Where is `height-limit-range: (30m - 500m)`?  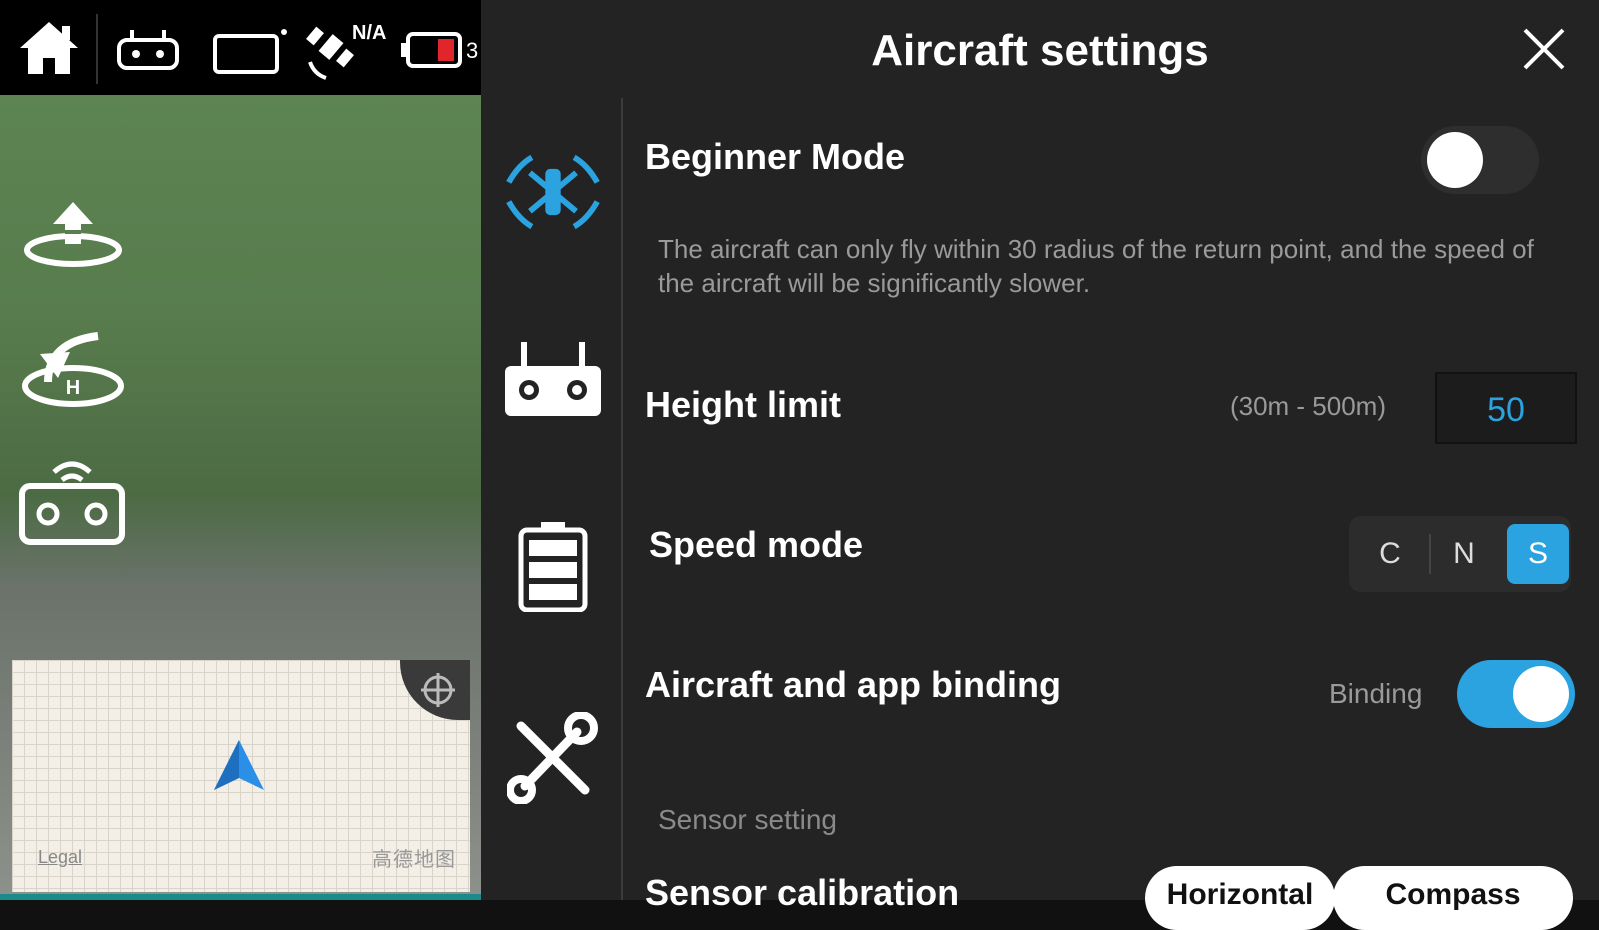
height-limit-range: (30m - 500m) is located at coordinates (1307, 406).